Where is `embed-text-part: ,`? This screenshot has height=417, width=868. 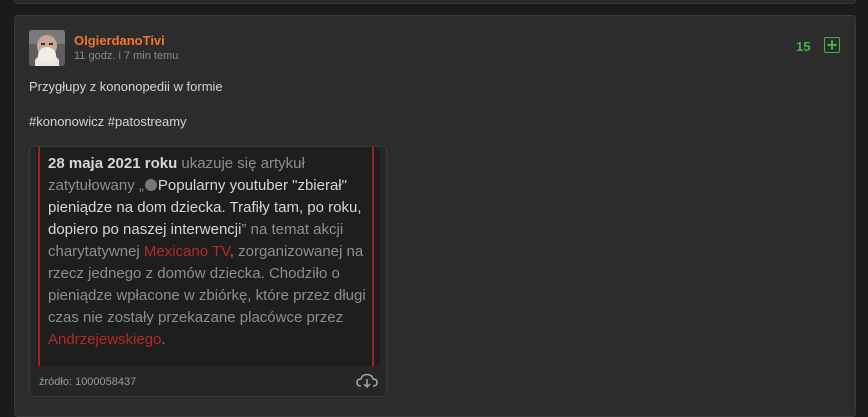 embed-text-part: , is located at coordinates (234, 251).